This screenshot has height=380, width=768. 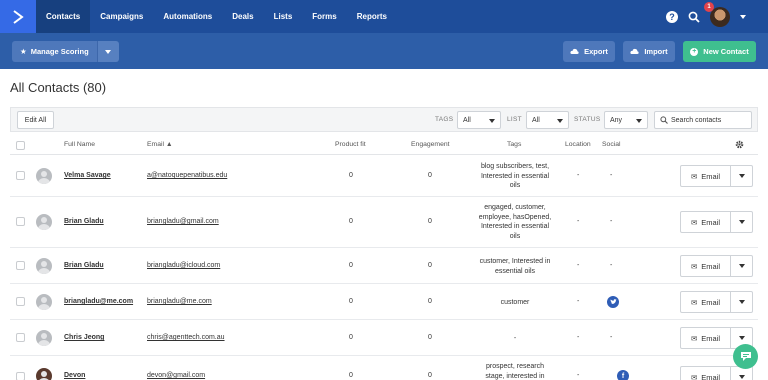 I want to click on contact-name-link: Chris Jeong, so click(x=84, y=337).